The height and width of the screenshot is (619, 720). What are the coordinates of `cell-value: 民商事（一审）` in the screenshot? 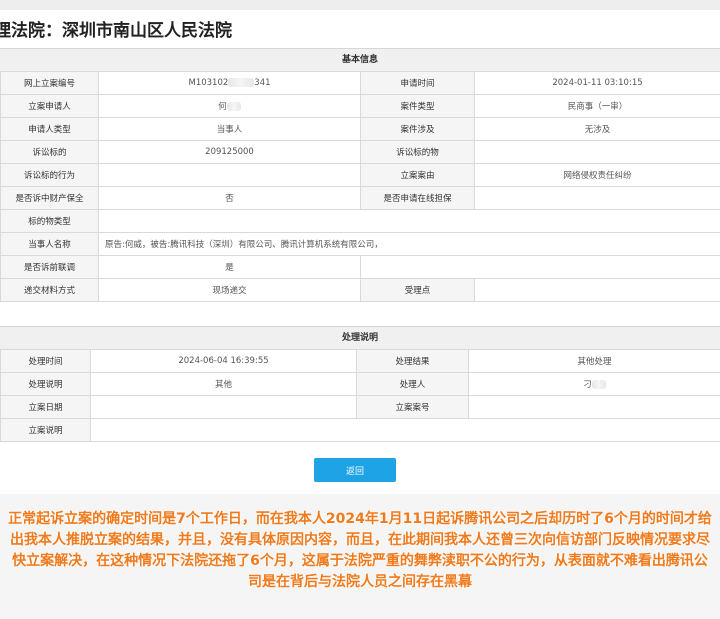 It's located at (597, 106).